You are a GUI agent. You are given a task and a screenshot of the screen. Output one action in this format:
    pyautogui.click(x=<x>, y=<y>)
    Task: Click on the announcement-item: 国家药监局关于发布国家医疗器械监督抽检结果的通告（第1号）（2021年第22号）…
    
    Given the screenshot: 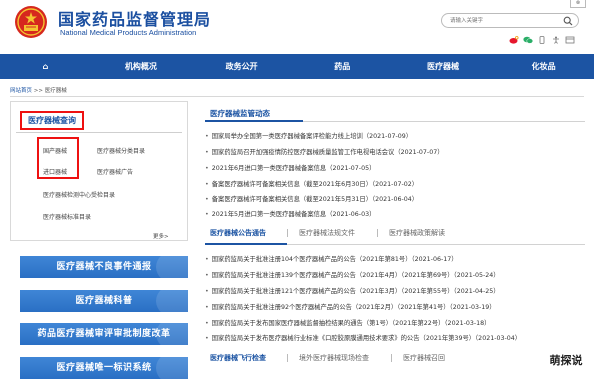 What is the action you would take?
    pyautogui.click(x=348, y=322)
    